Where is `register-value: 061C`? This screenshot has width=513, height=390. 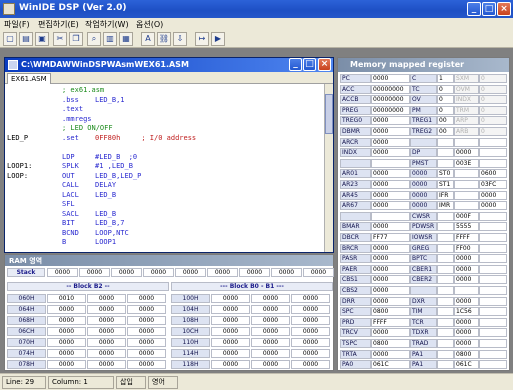 register-value: 061C is located at coordinates (466, 365).